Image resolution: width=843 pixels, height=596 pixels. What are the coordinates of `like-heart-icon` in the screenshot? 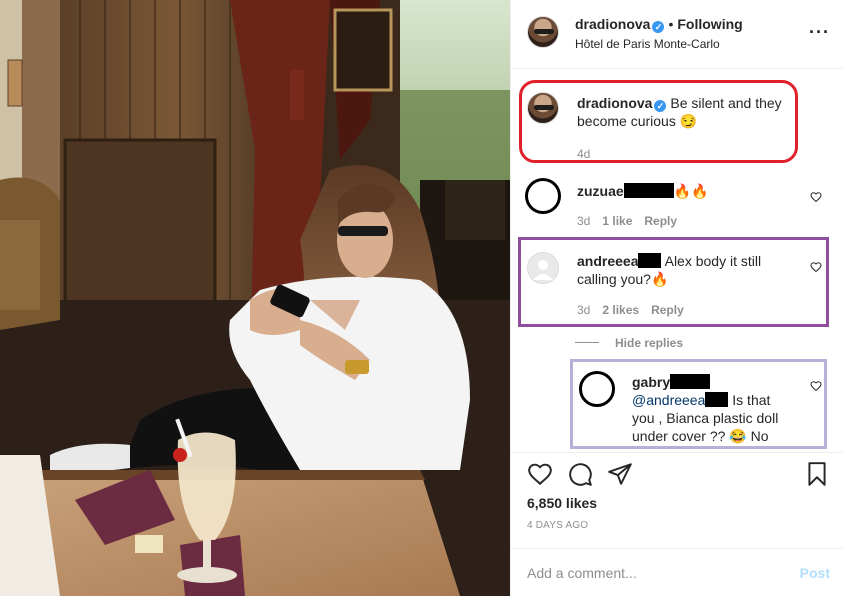 It's located at (540, 474).